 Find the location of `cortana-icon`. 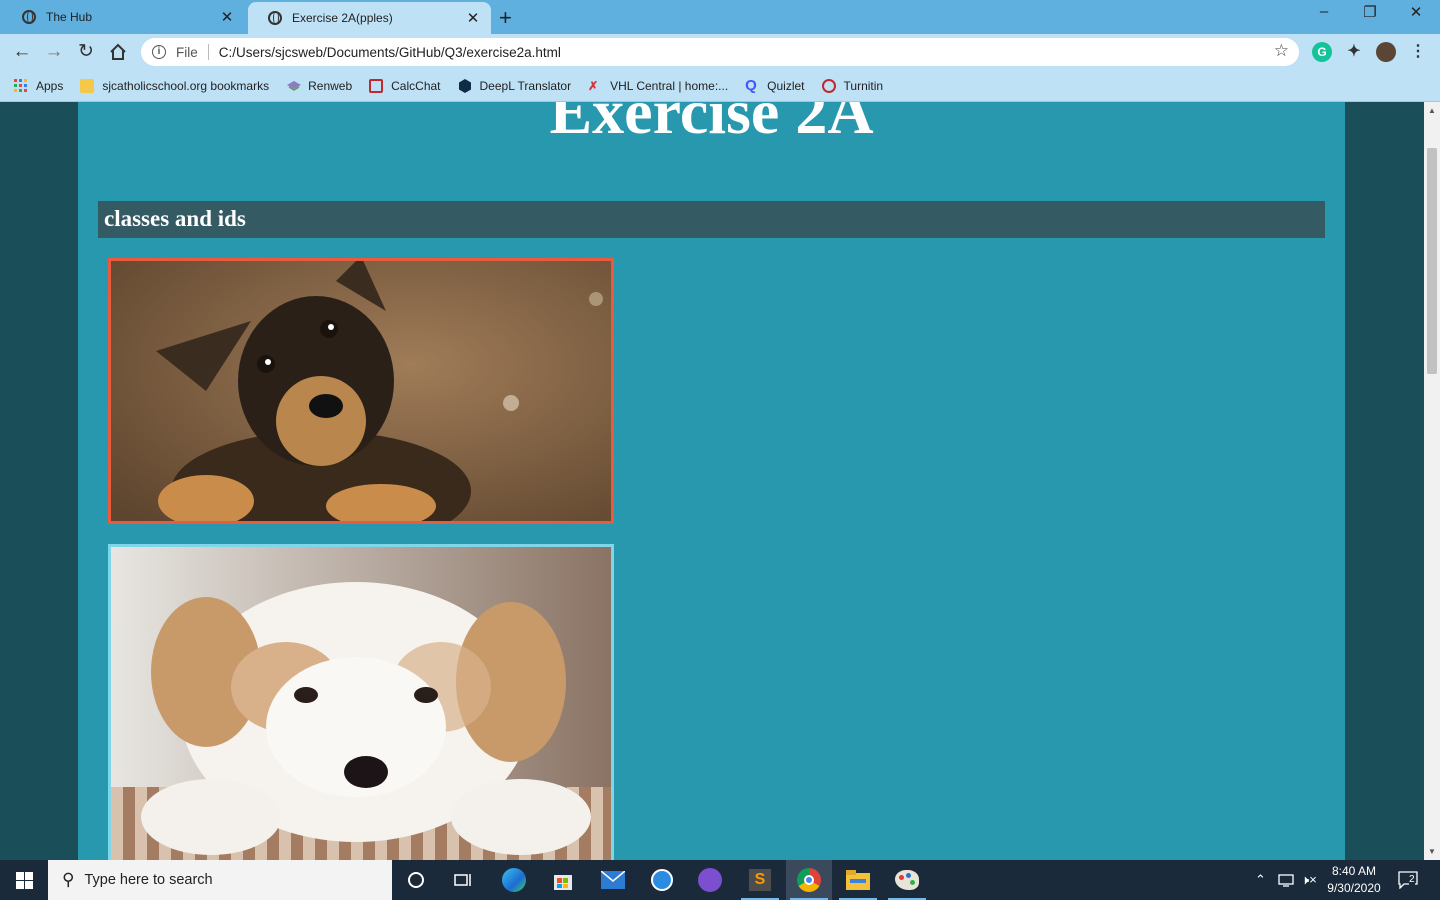

cortana-icon is located at coordinates (416, 880).